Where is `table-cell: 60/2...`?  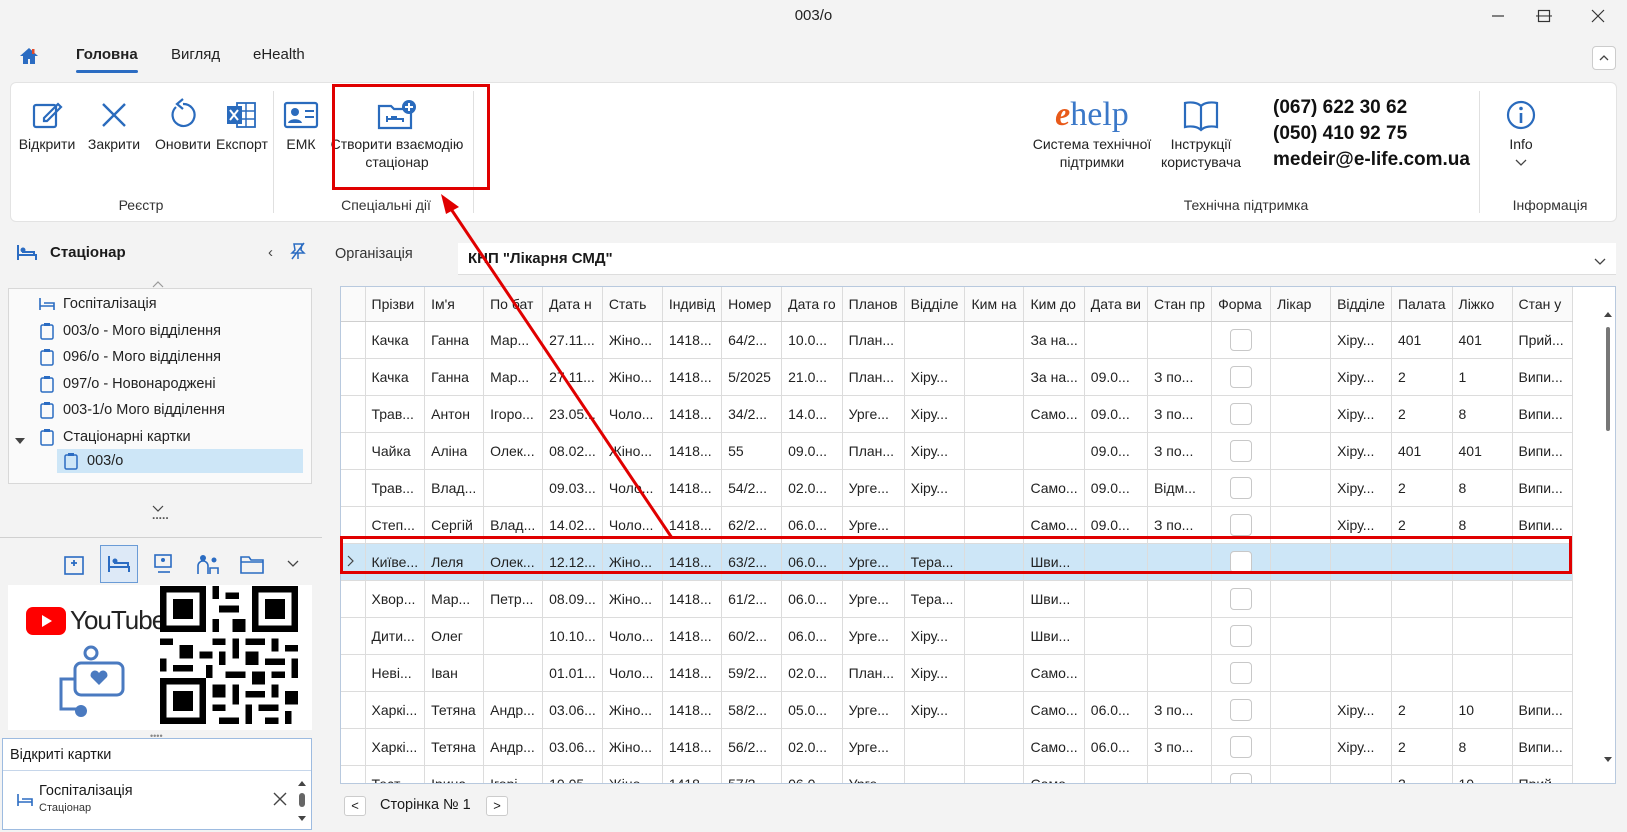 table-cell: 60/2... is located at coordinates (752, 636).